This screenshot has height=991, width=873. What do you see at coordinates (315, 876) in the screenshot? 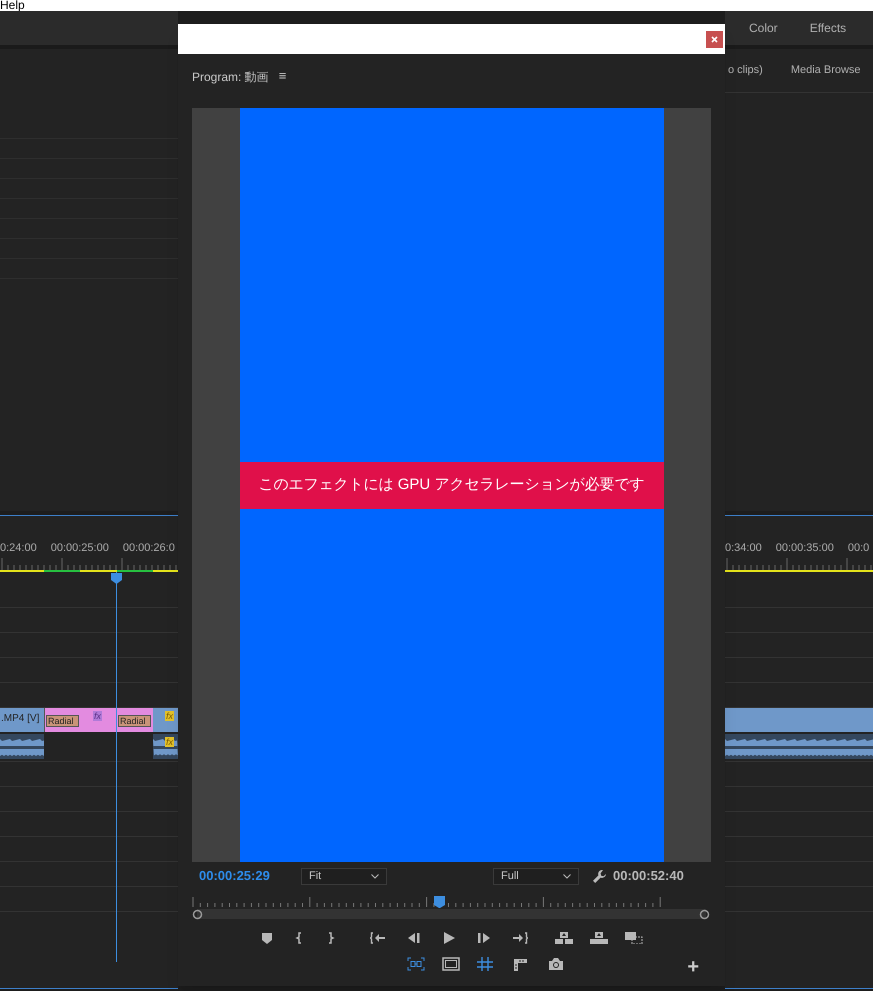
I see `dropdown-value: Fit` at bounding box center [315, 876].